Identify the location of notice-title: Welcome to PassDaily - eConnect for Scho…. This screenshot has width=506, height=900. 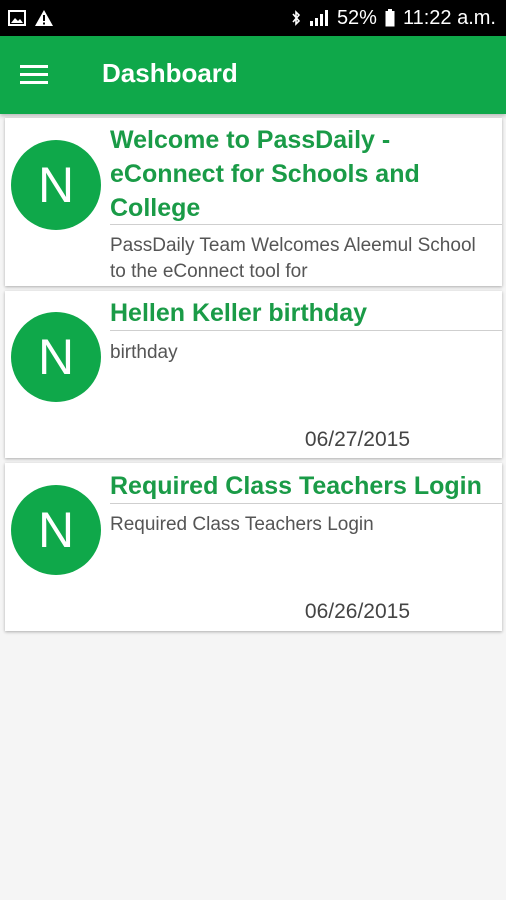
(265, 174).